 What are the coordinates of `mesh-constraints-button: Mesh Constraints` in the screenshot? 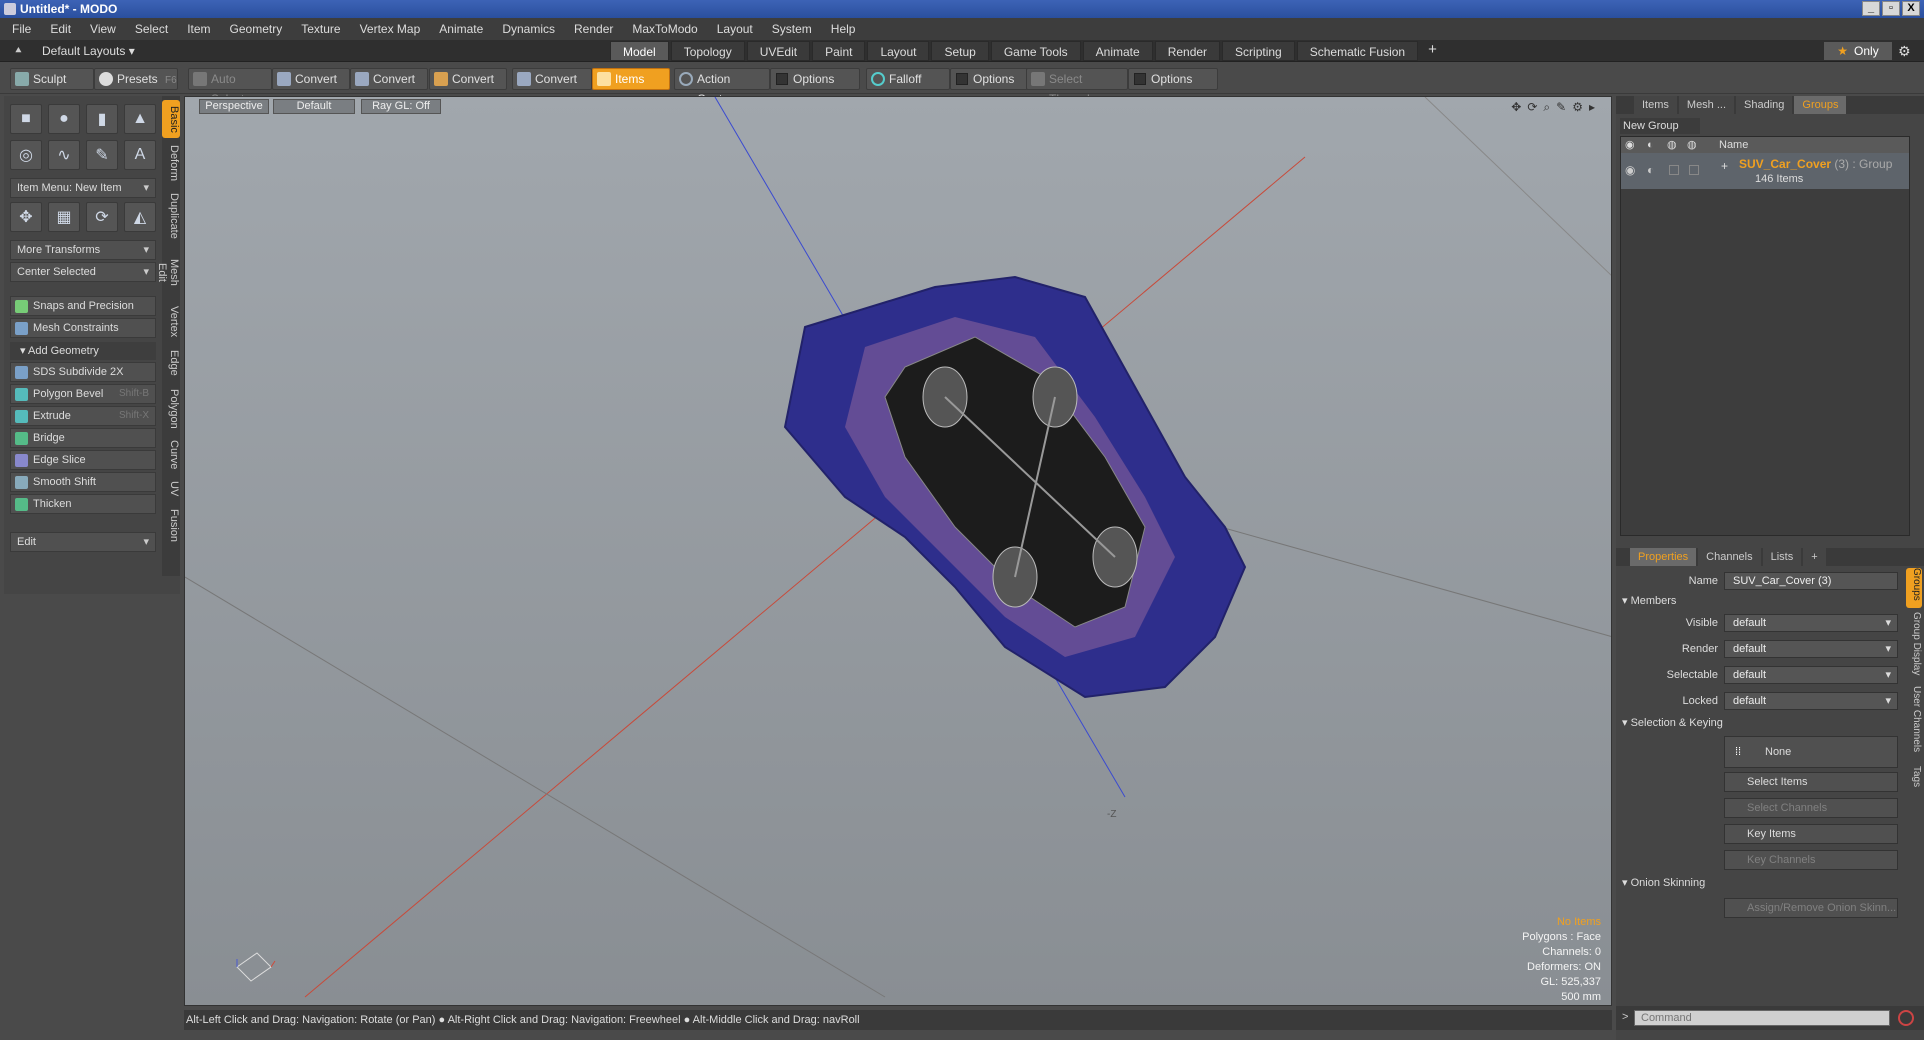 It's located at (83, 328).